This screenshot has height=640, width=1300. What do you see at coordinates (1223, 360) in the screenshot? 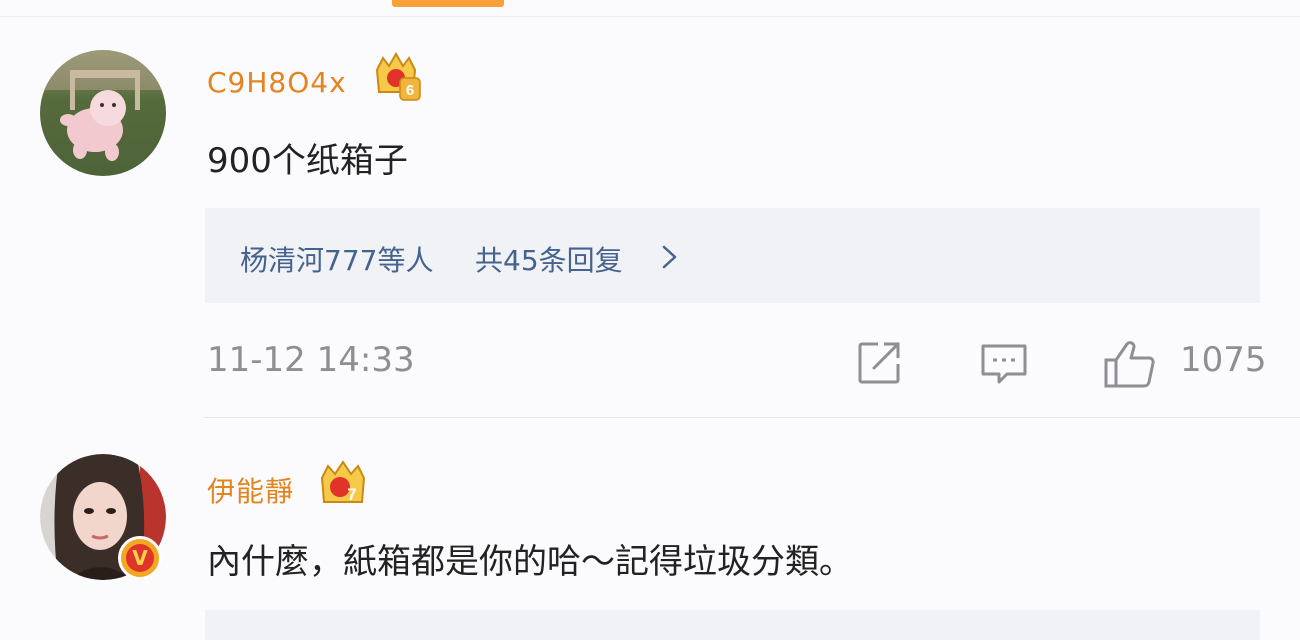
I see `like-count: 1075` at bounding box center [1223, 360].